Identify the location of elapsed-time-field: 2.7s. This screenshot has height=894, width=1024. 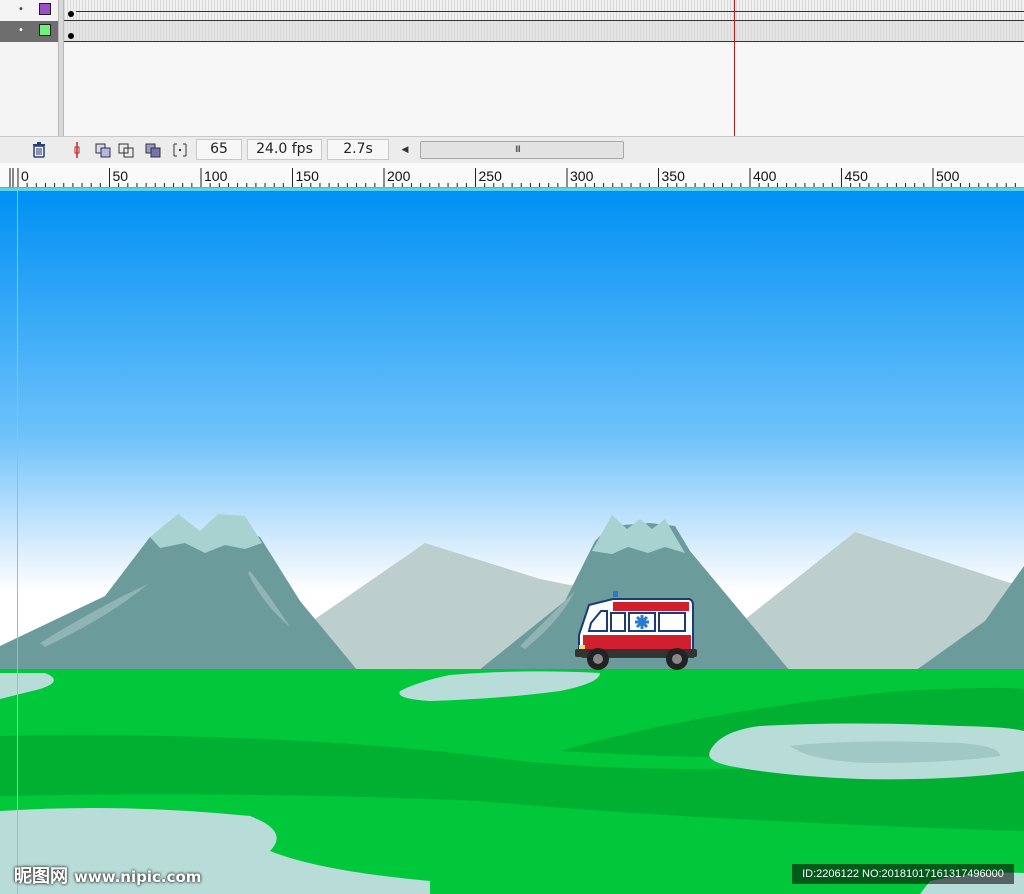
(358, 149).